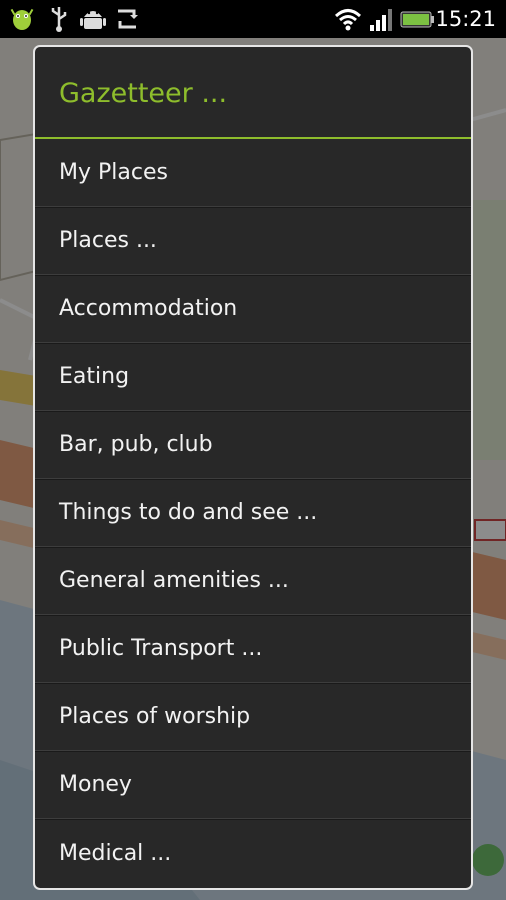 This screenshot has height=900, width=506. What do you see at coordinates (253, 717) in the screenshot?
I see `menu-item-places-of-worship: Places of worship` at bounding box center [253, 717].